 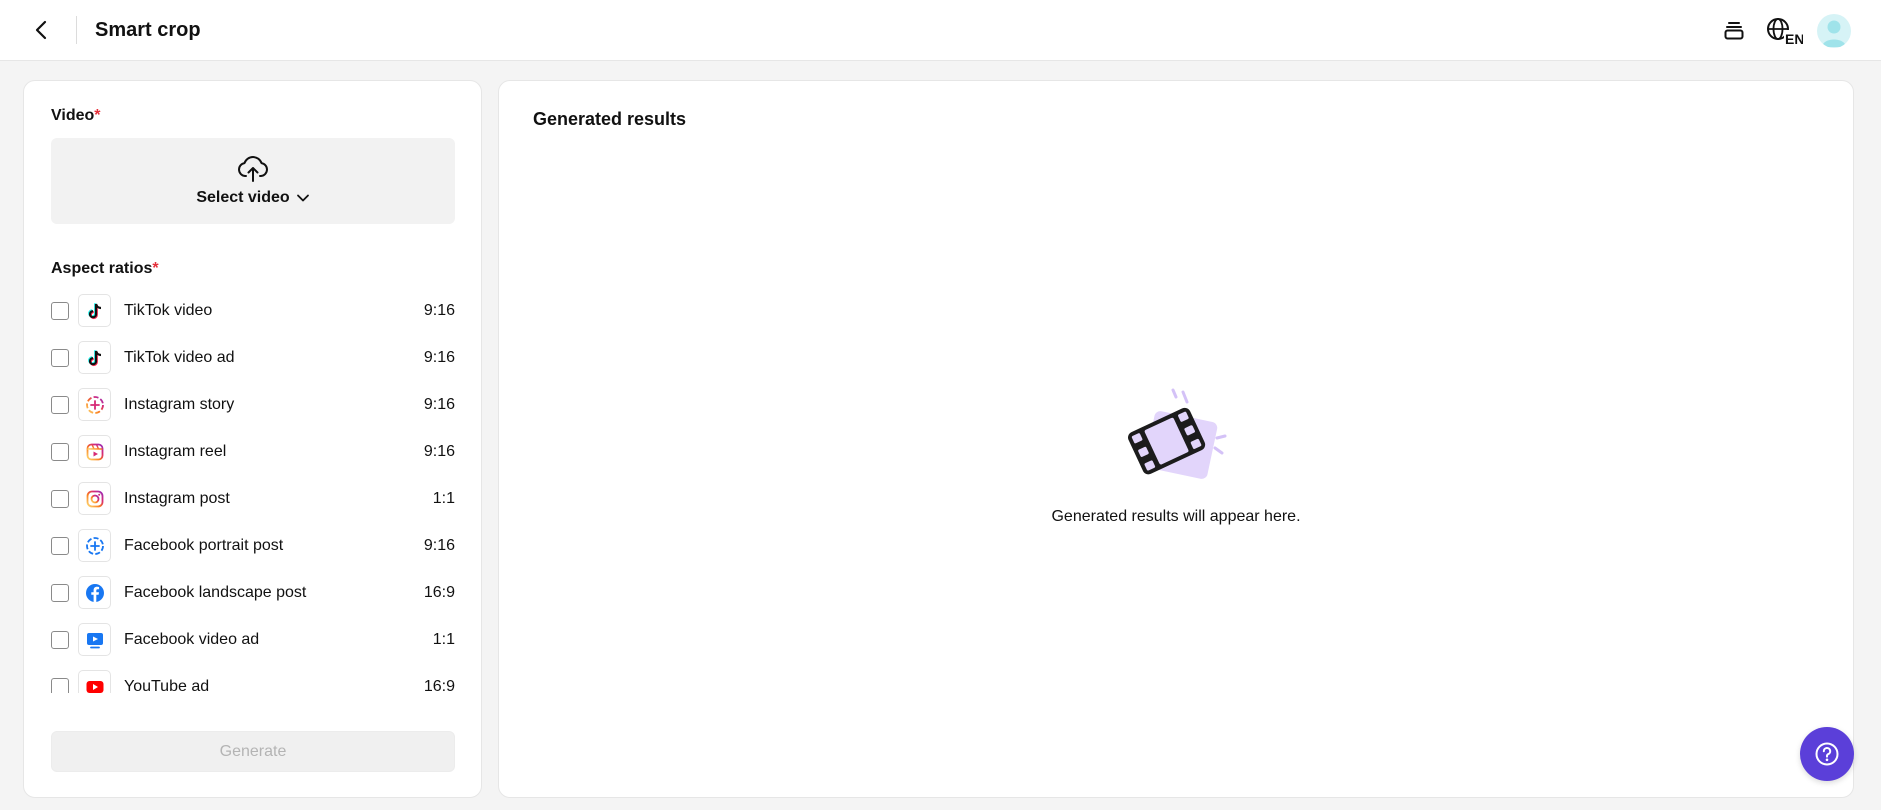 I want to click on header-actions: EN, so click(x=1784, y=30).